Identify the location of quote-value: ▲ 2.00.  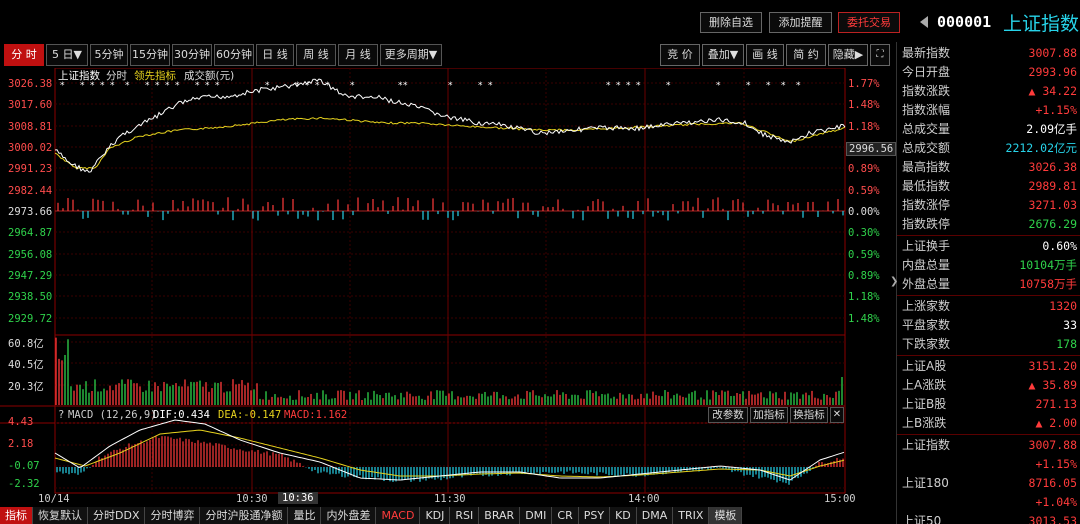
(1056, 423).